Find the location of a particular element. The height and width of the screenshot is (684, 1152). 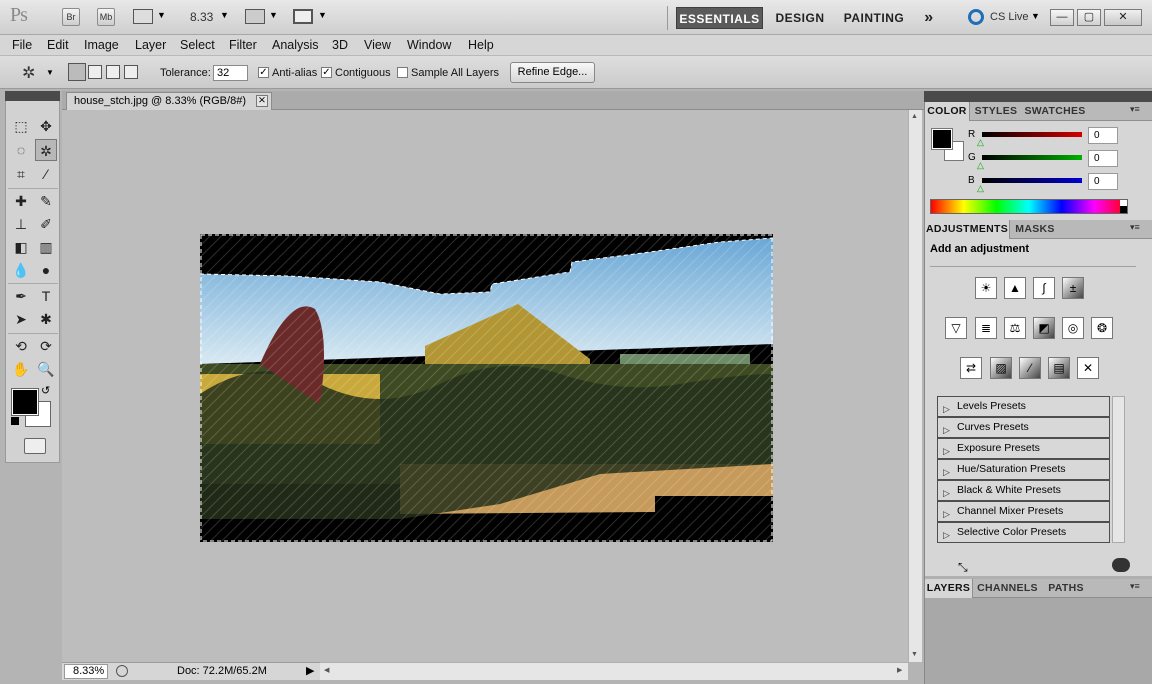

workspace-design: DESIGN is located at coordinates (800, 18).